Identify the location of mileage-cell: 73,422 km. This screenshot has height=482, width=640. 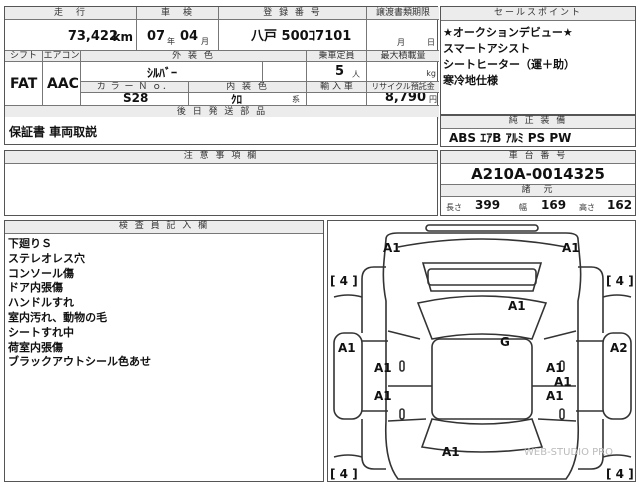
(71, 35).